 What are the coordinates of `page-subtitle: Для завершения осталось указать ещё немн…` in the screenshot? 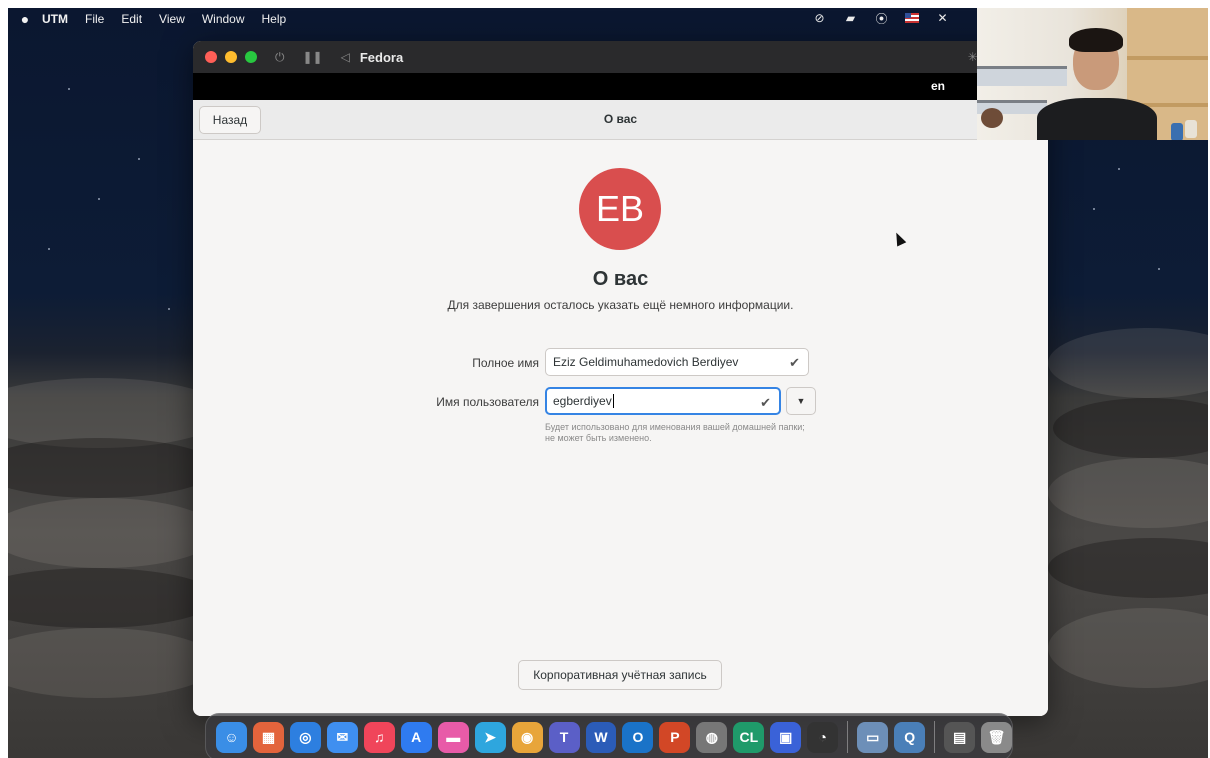 It's located at (620, 305).